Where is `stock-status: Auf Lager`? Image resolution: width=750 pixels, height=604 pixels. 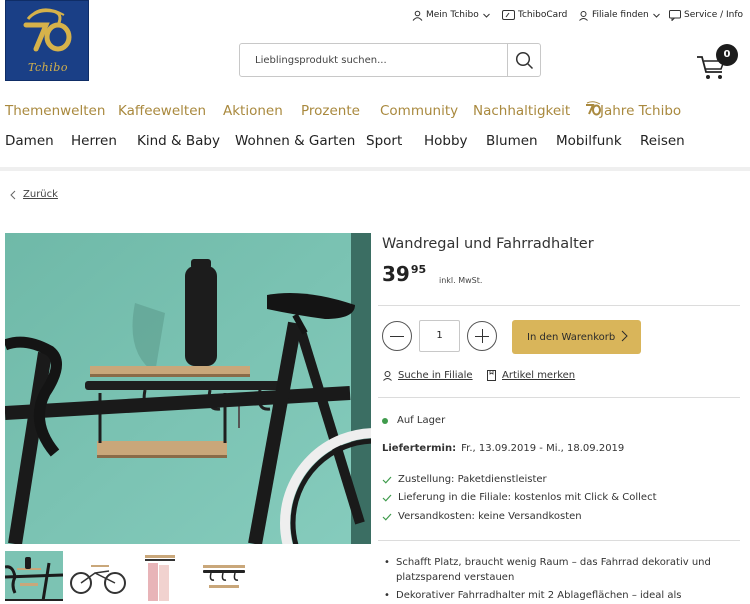 stock-status: Auf Lager is located at coordinates (413, 420).